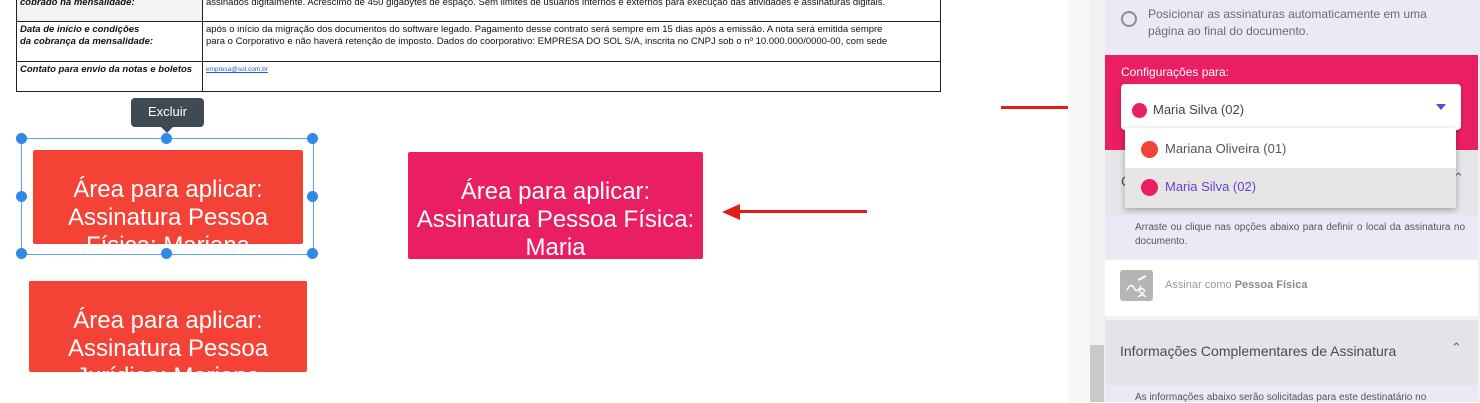 This screenshot has width=1480, height=403. Describe the element at coordinates (1226, 148) in the screenshot. I see `option-label: Mariana Oliveira (01)` at that location.